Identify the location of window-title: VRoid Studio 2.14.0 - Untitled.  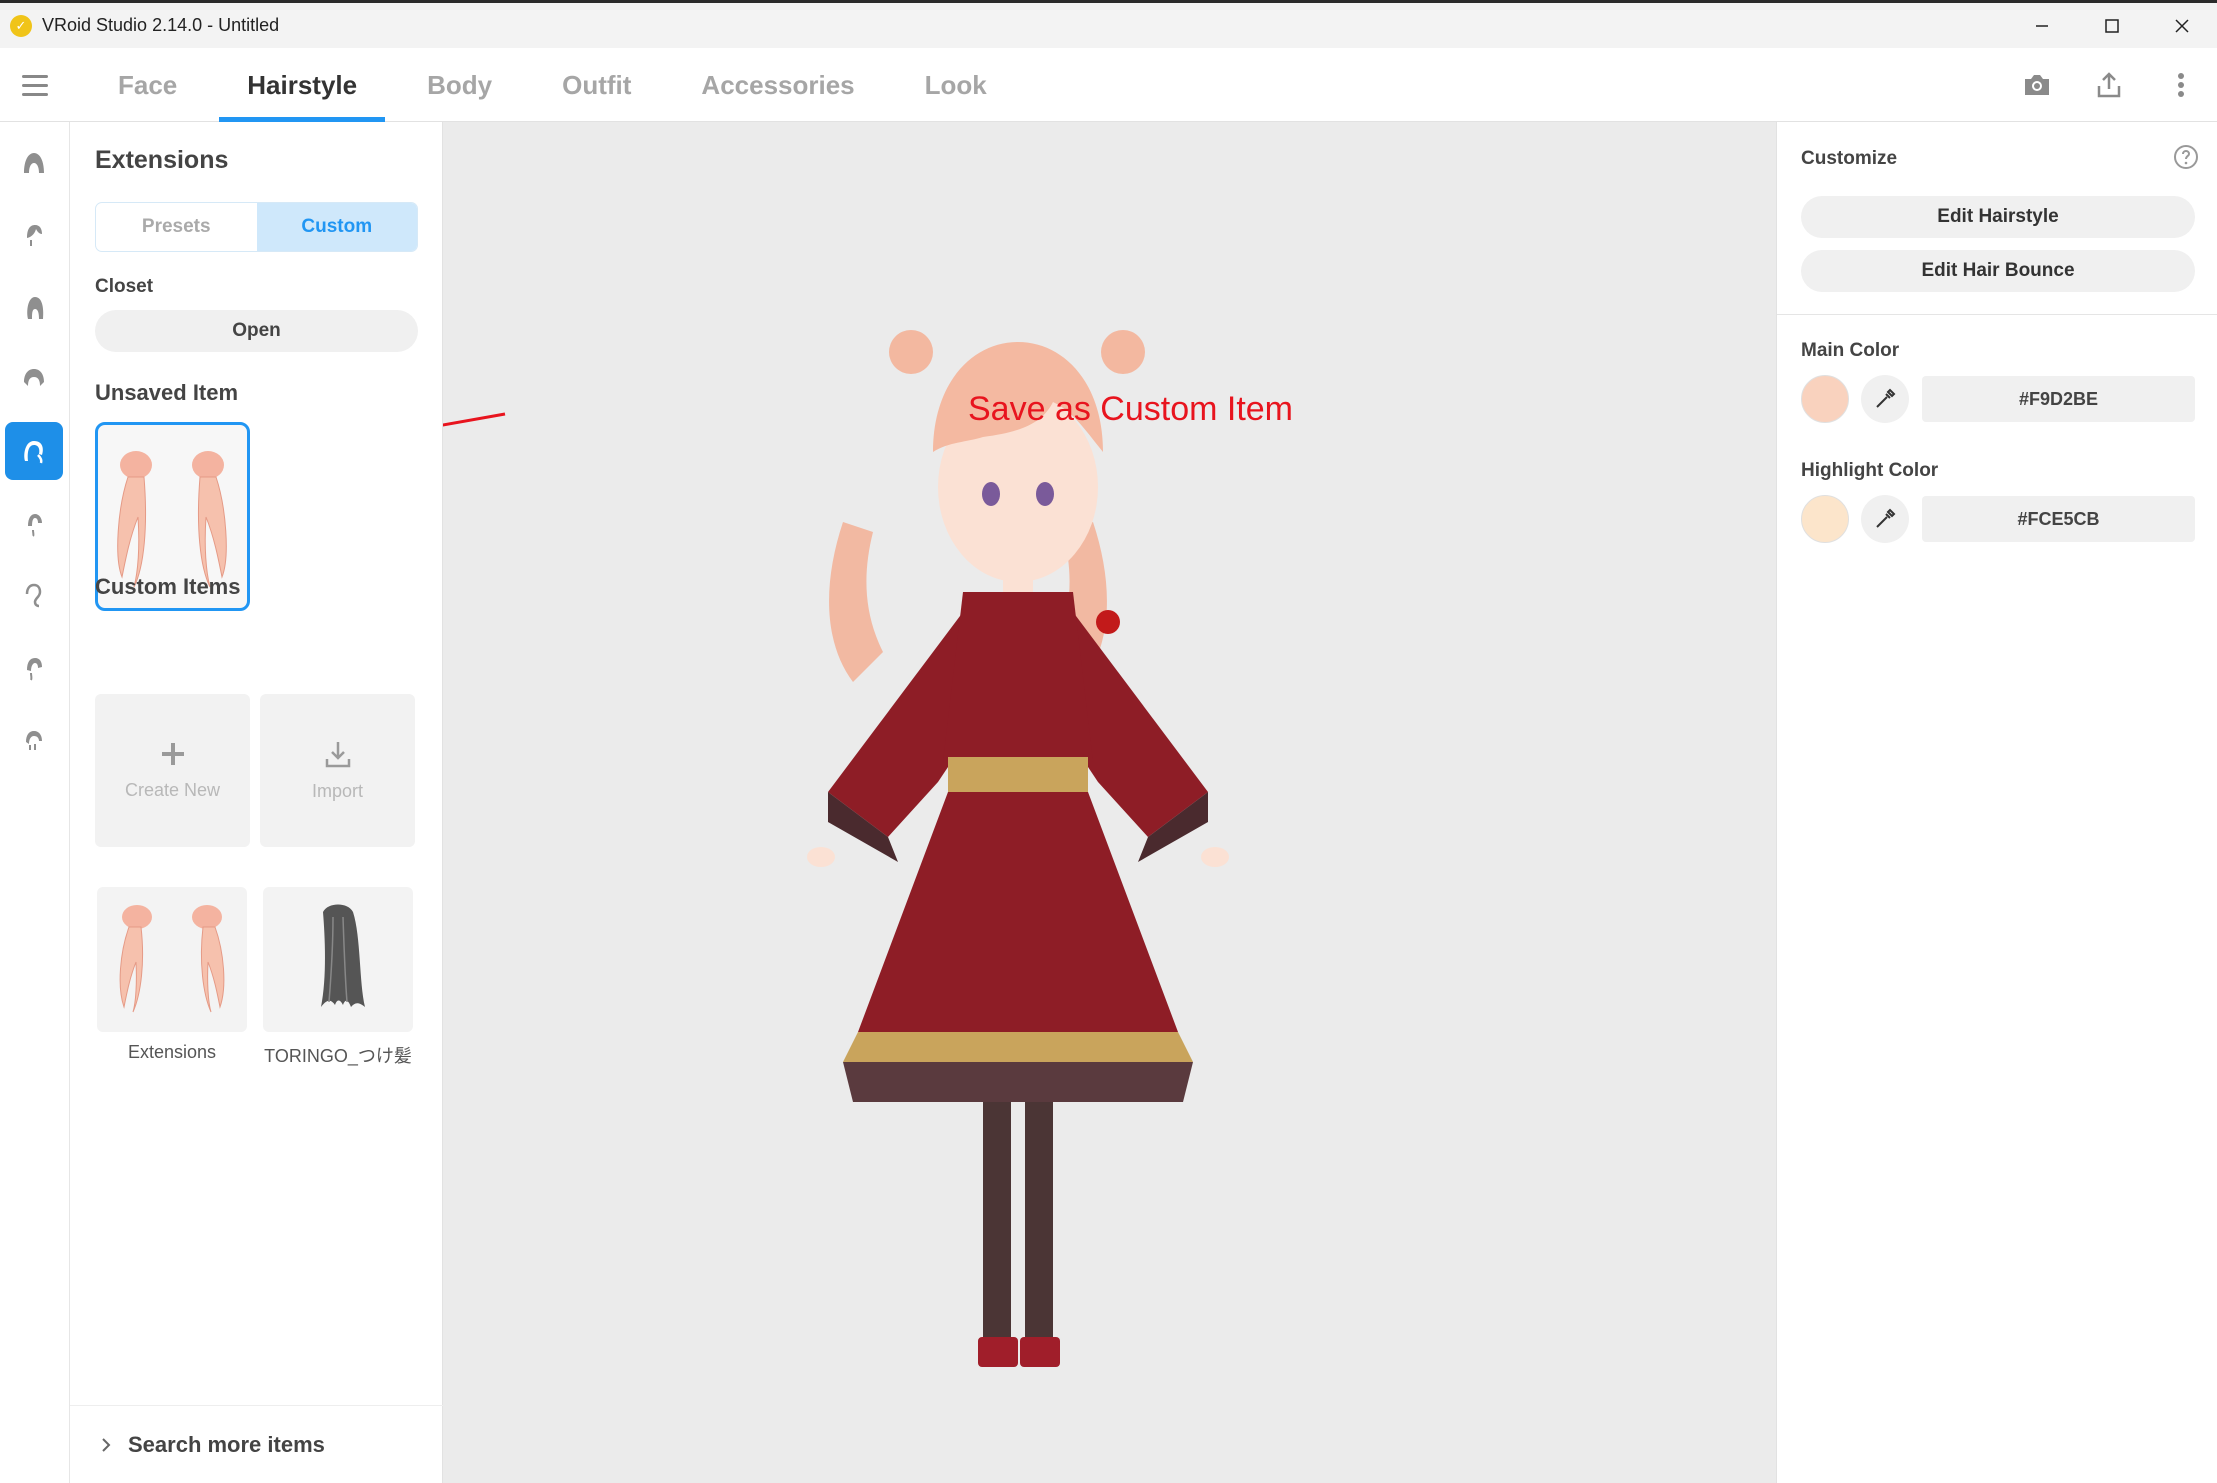
(161, 25).